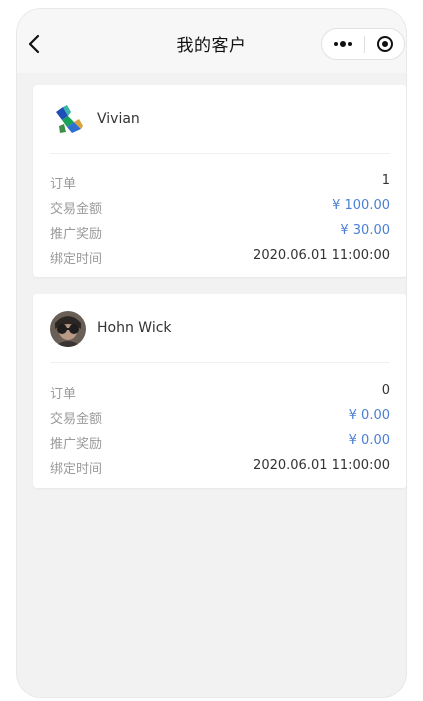 The height and width of the screenshot is (701, 423). I want to click on info-row-orders: 订单 0, so click(220, 392).